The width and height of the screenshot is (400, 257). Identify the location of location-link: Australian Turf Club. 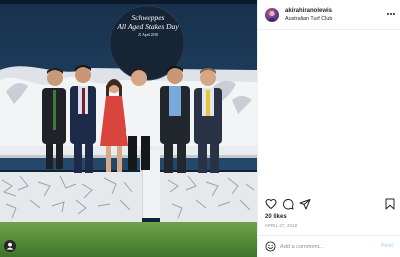
(308, 19).